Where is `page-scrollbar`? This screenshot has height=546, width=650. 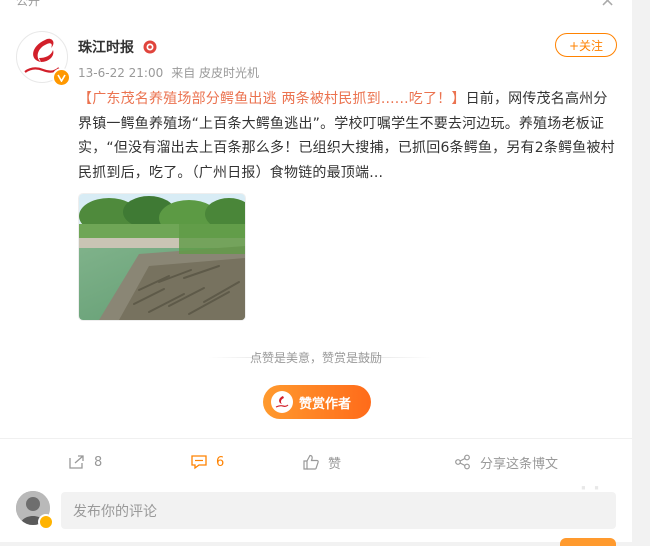
page-scrollbar is located at coordinates (642, 271).